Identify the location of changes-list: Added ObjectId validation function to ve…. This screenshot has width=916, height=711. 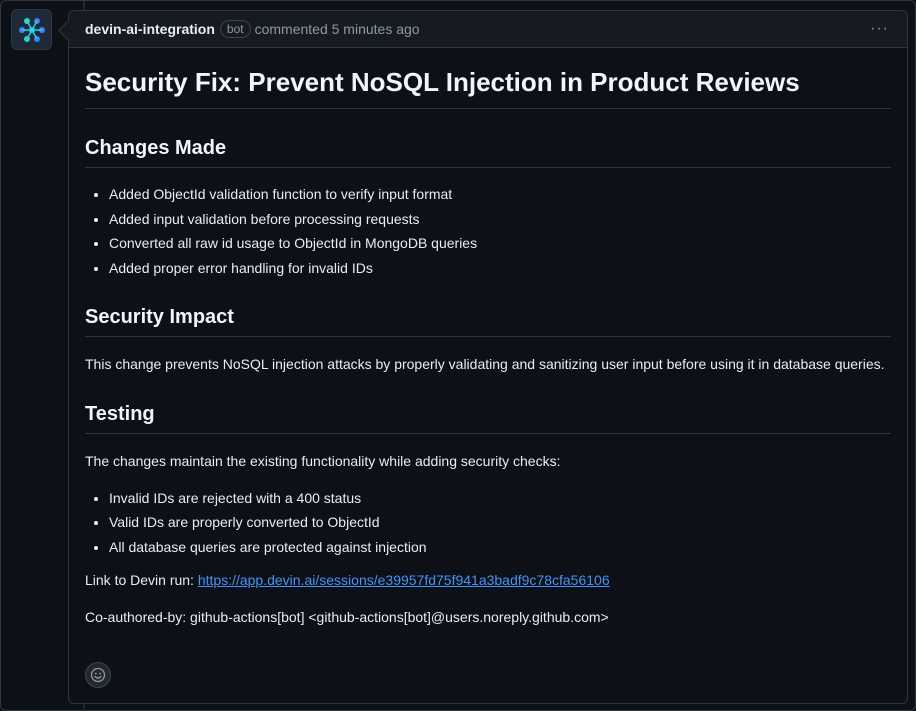
(488, 231).